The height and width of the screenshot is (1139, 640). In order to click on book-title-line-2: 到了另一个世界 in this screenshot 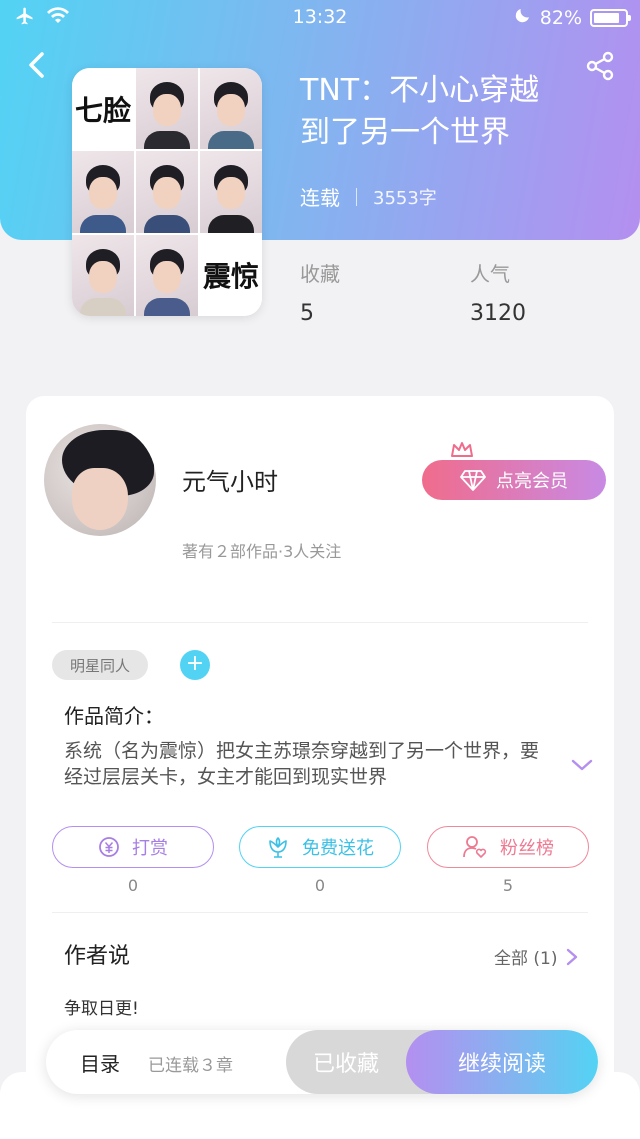, I will do `click(405, 132)`.